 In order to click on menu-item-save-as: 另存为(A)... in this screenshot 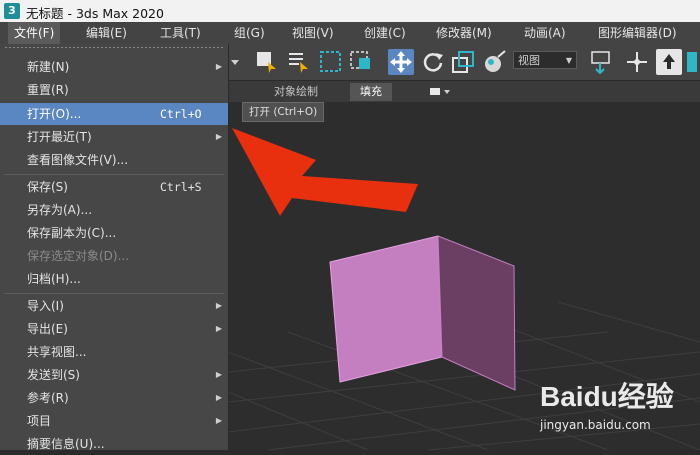, I will do `click(114, 210)`.